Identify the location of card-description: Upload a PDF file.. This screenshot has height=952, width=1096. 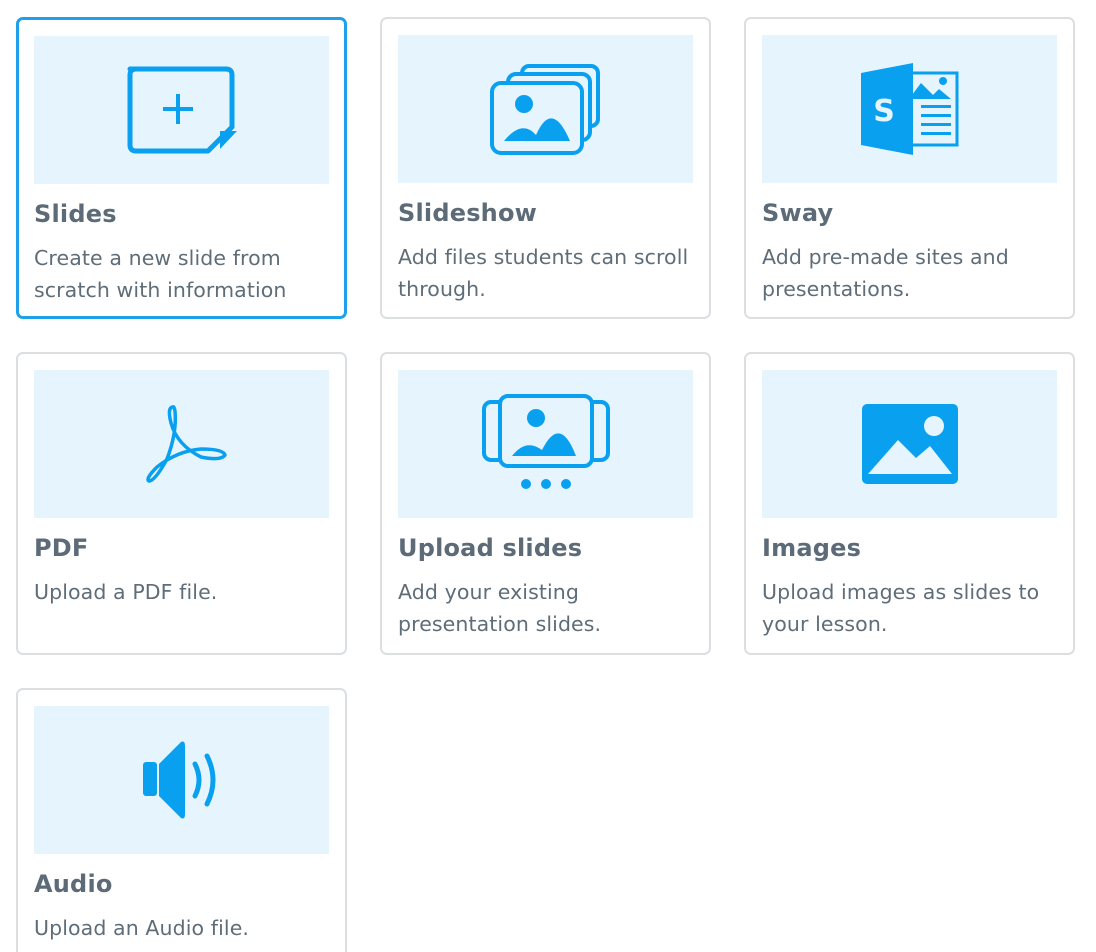
(126, 592).